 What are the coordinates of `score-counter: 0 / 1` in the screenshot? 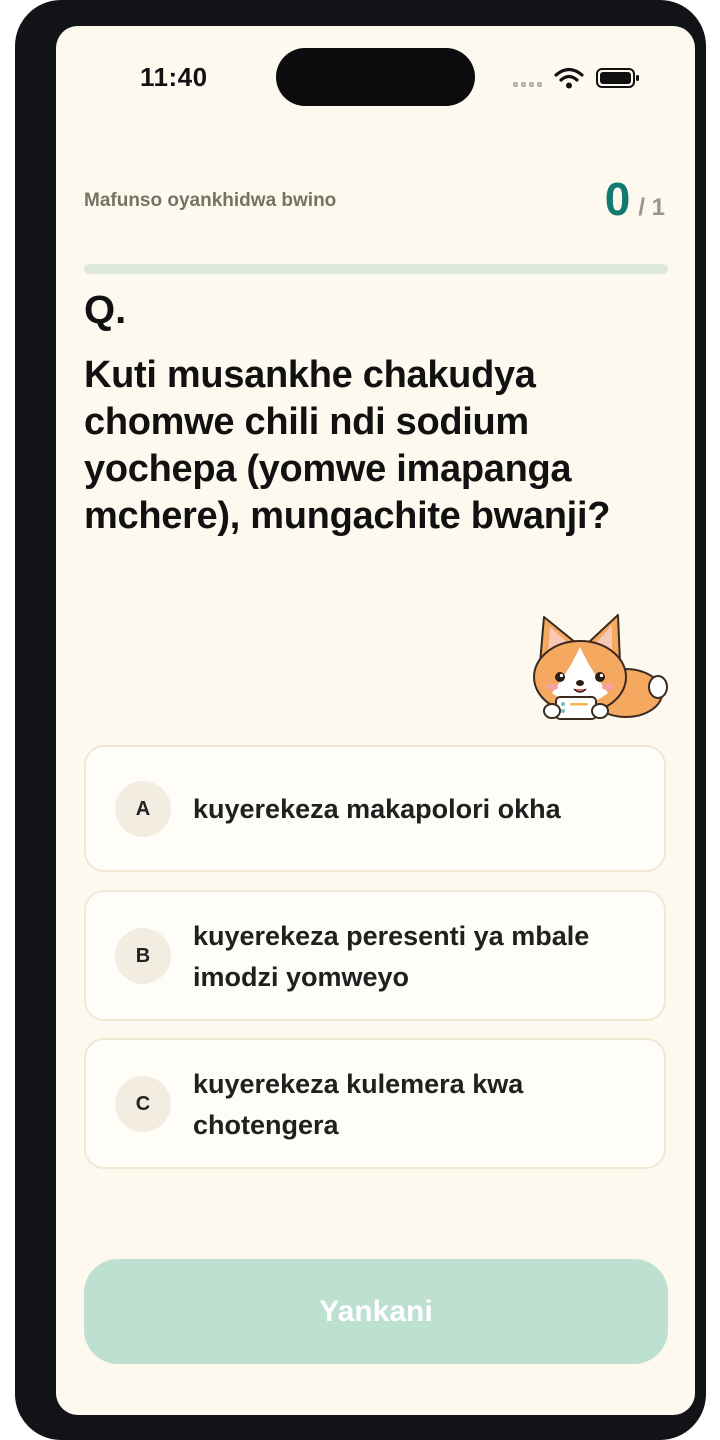 It's located at (635, 199).